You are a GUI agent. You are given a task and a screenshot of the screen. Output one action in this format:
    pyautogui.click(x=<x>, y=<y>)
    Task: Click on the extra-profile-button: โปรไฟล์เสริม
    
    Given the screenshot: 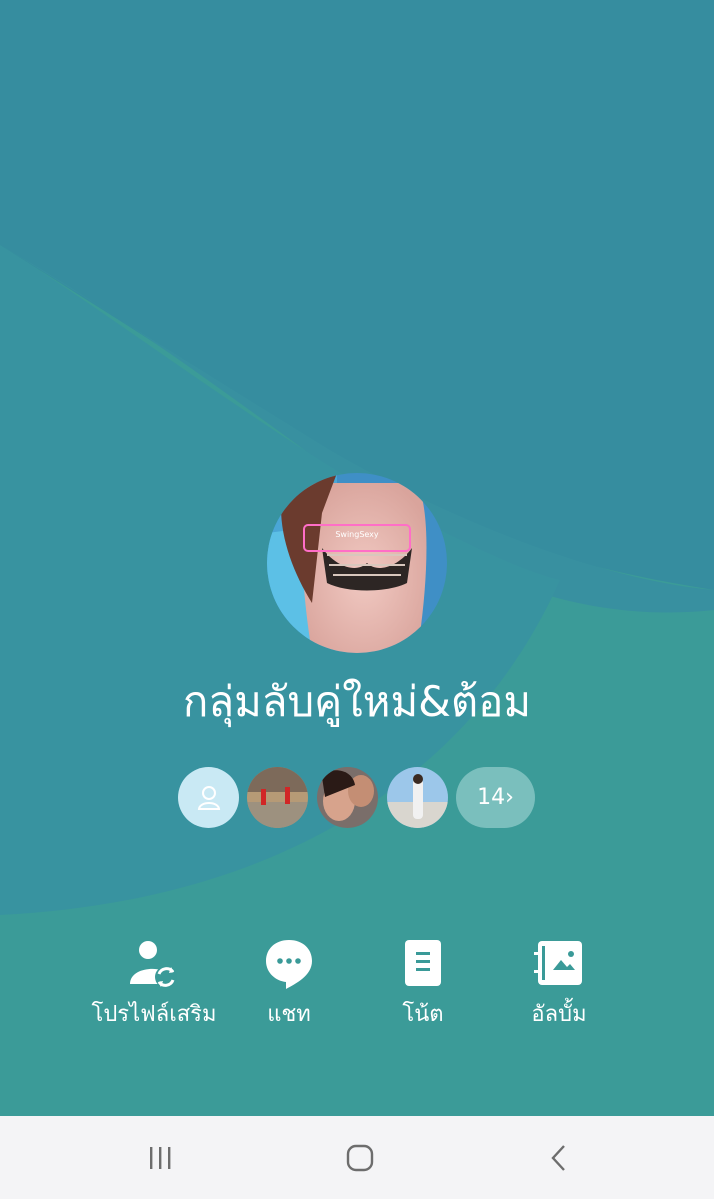 What is the action you would take?
    pyautogui.click(x=154, y=985)
    